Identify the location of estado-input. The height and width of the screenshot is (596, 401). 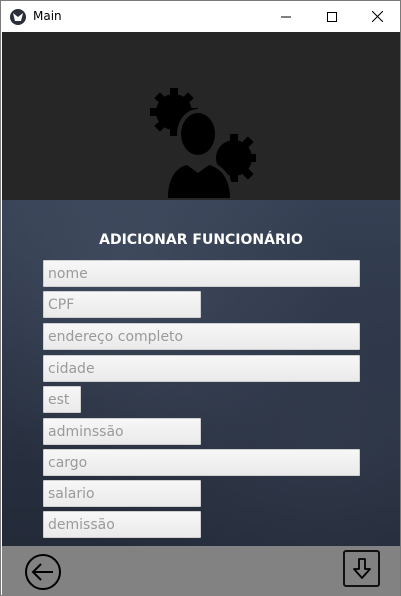
(62, 399).